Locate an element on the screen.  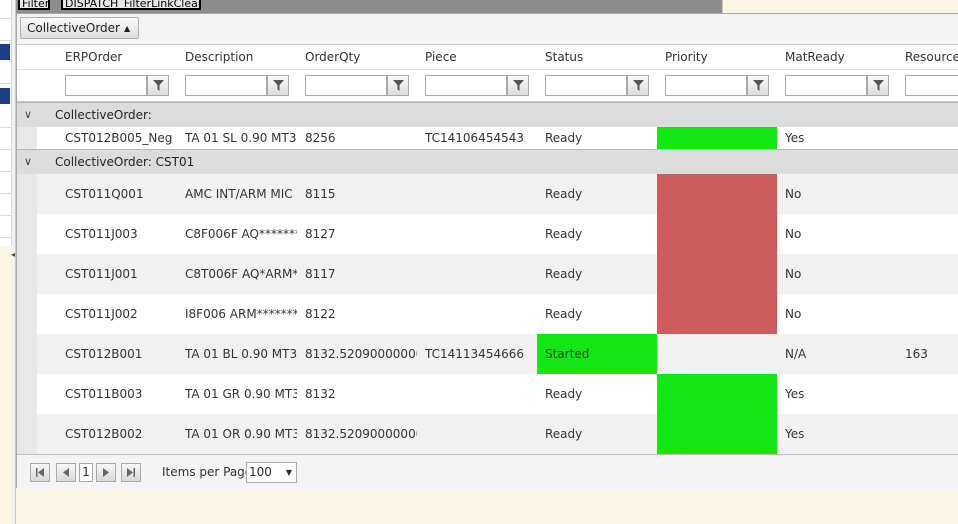
group-title: CollectiveOrder: CST01 is located at coordinates (125, 162).